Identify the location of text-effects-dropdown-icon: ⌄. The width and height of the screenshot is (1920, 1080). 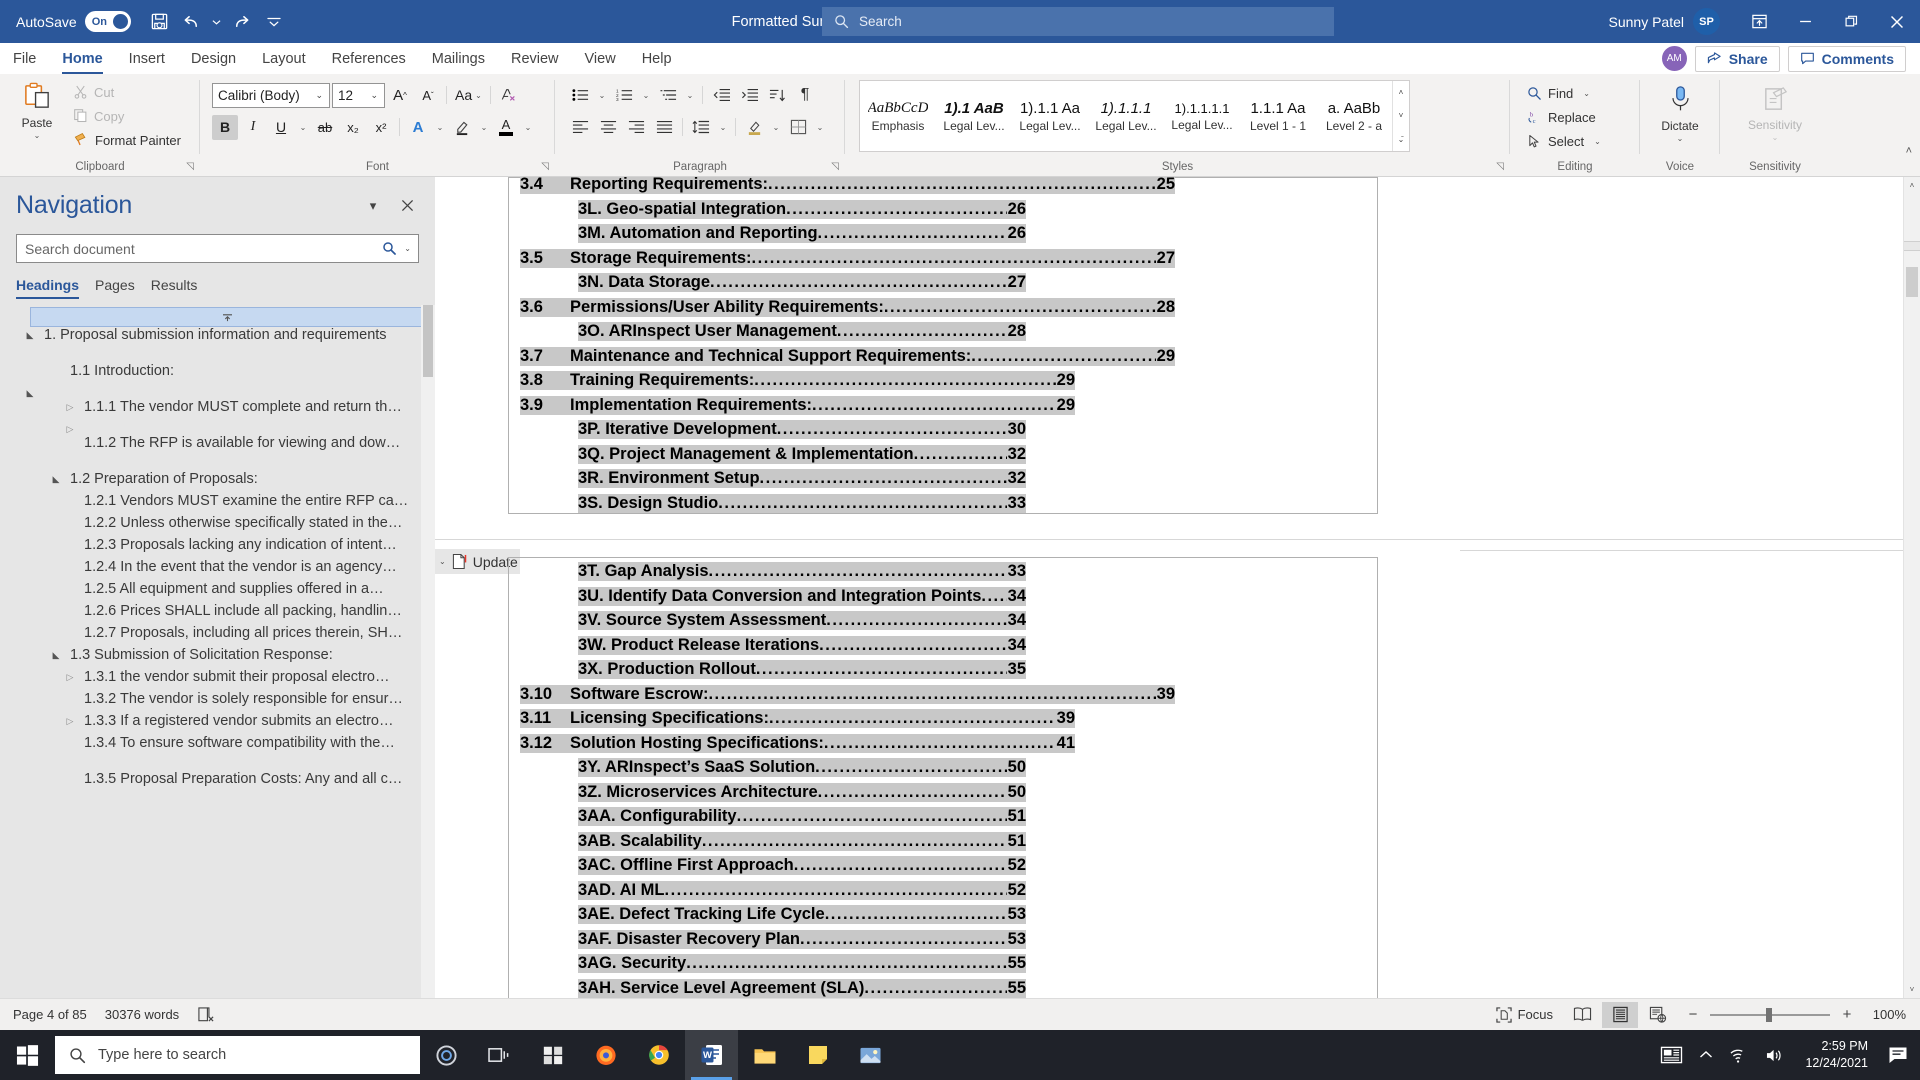
(440, 127).